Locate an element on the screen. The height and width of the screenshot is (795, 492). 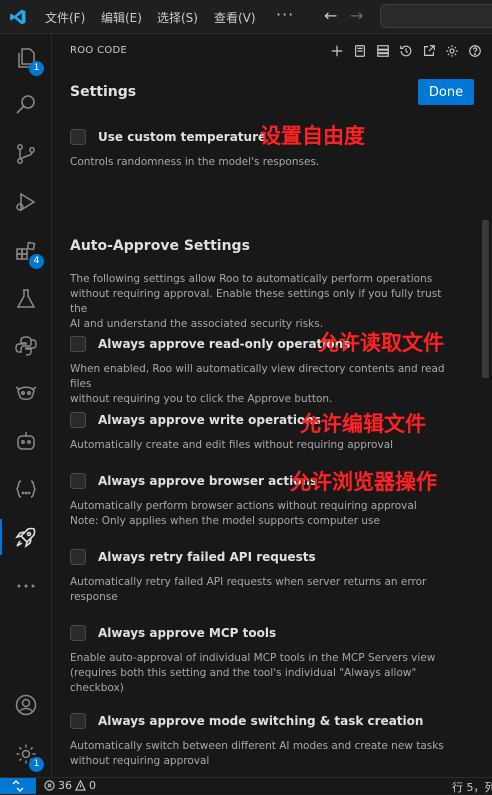
activity-bar: 1 4 1 is located at coordinates (26, 405).